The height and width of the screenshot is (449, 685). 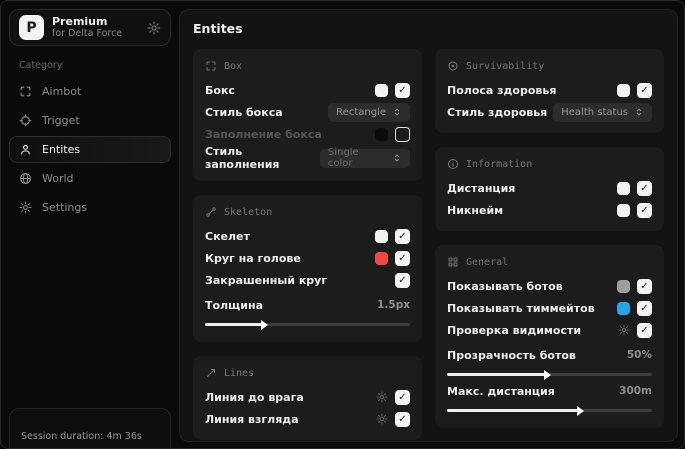 What do you see at coordinates (549, 66) in the screenshot?
I see `card-survivability-header: Survivability` at bounding box center [549, 66].